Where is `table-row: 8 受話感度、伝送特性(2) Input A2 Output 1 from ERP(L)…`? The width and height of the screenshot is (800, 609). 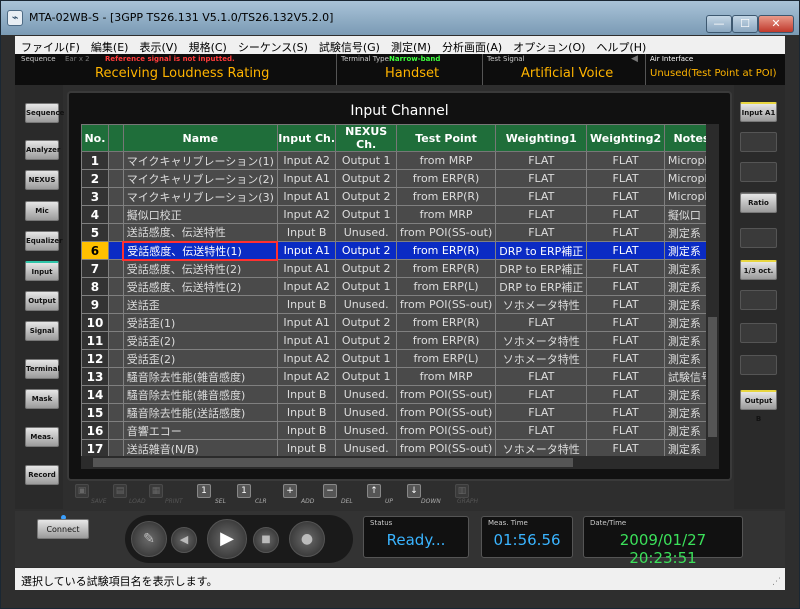 table-row: 8 受話感度、伝送特性(2) Input A2 Output 1 from ERP(L)… is located at coordinates (400, 286).